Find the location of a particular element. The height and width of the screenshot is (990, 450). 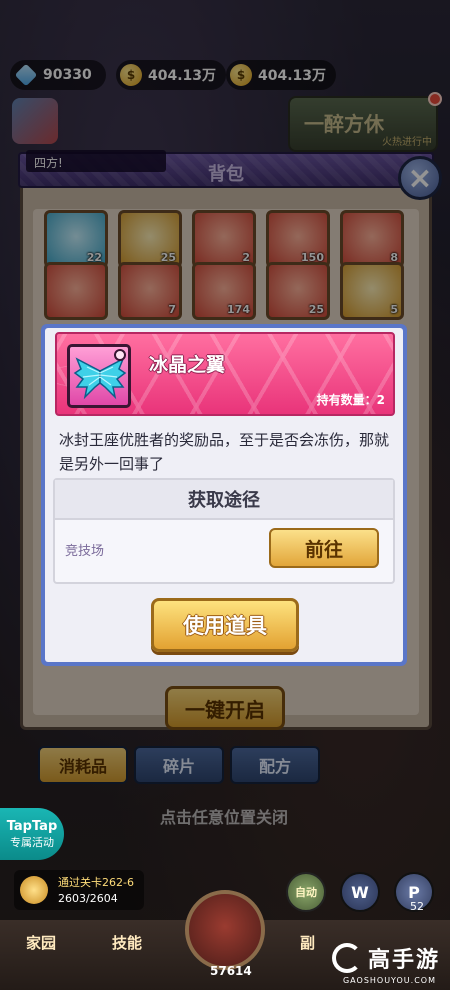

use-item-button: 使用道具 is located at coordinates (225, 625).